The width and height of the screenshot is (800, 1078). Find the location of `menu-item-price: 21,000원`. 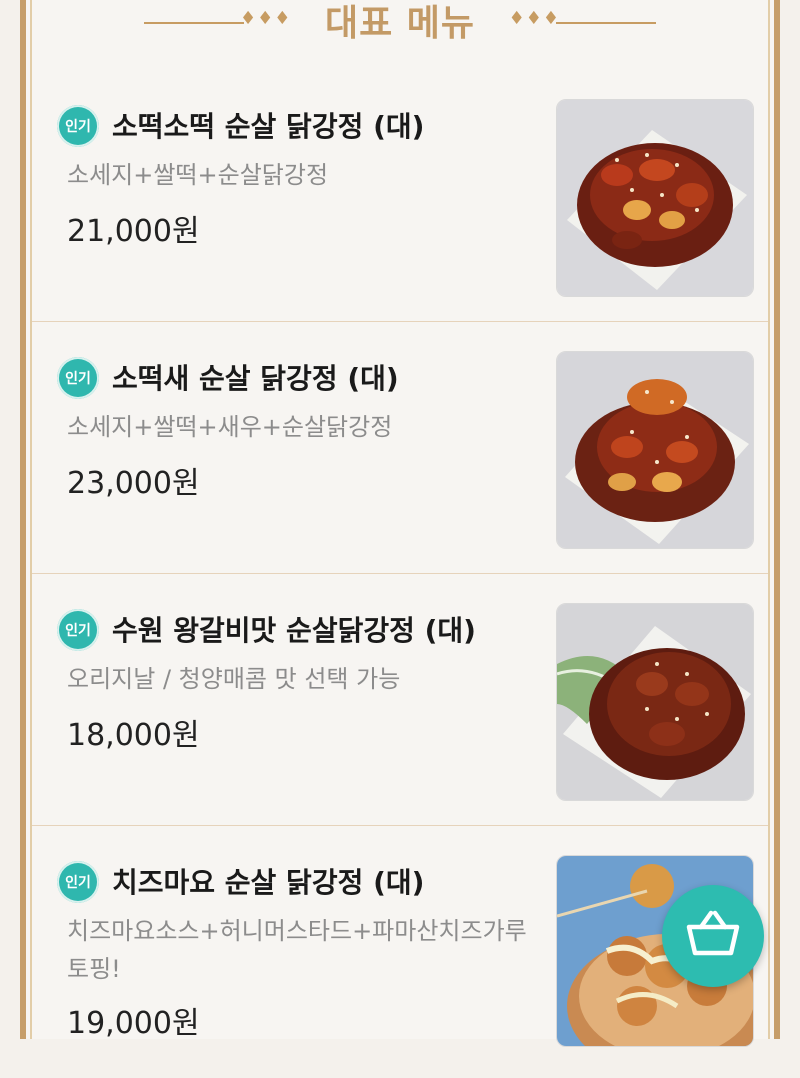

menu-item-price: 21,000원 is located at coordinates (133, 231).